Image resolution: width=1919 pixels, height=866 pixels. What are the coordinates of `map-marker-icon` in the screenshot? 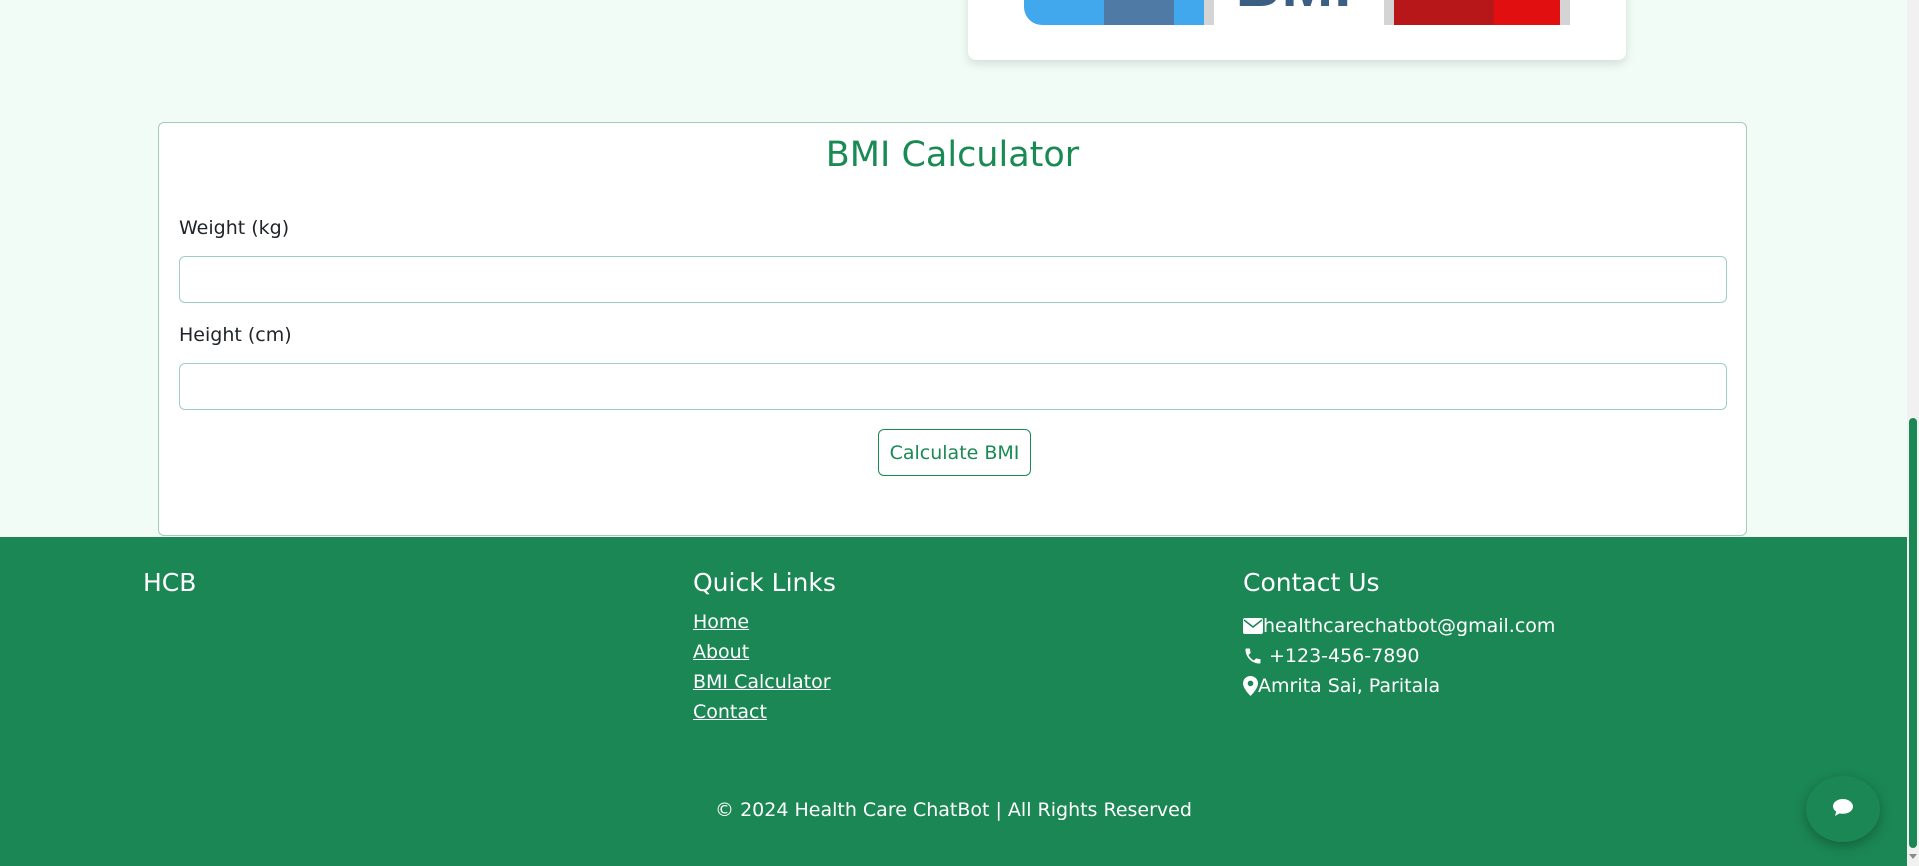 It's located at (1250, 686).